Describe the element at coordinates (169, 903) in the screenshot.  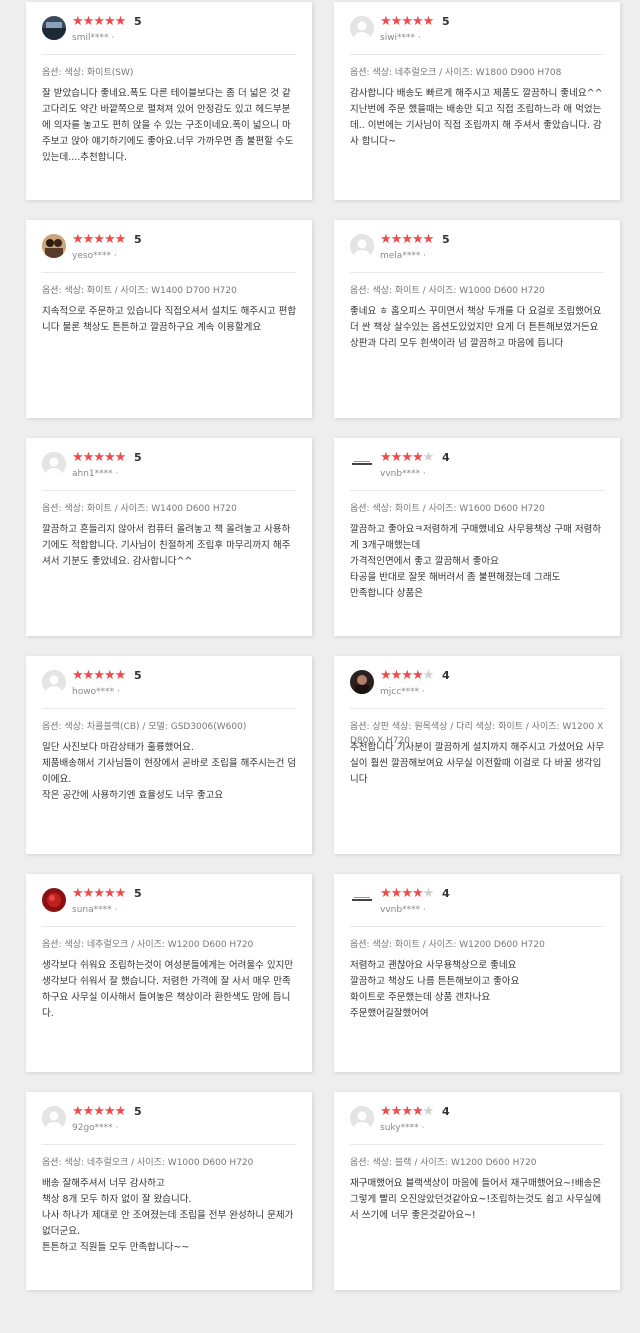
I see `review-header: ★★★★★ 5 suna**** ·` at that location.